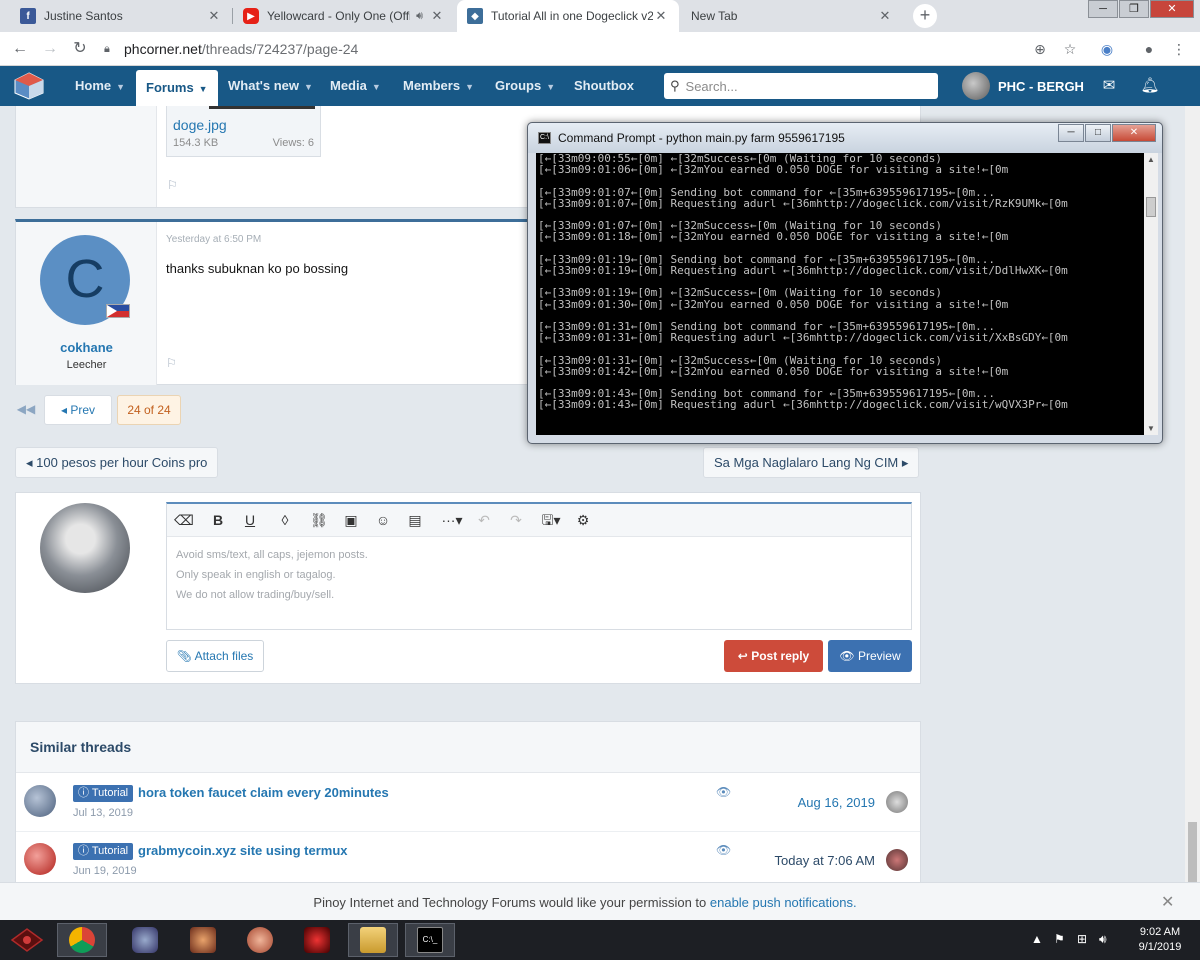  Describe the element at coordinates (415, 520) in the screenshot. I see `gif-icon: ▤` at that location.